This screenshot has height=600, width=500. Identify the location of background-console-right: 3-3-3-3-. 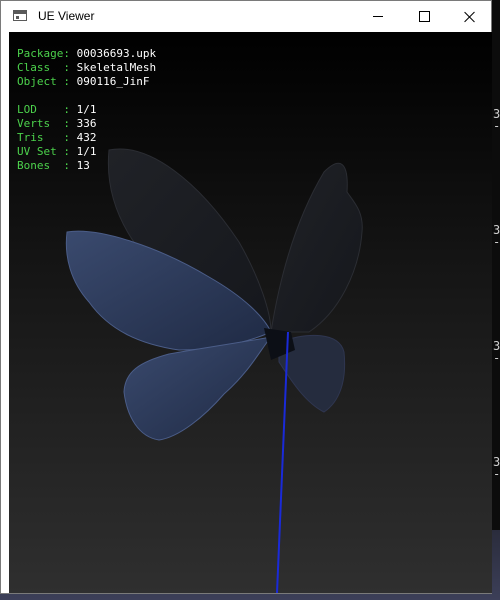
(496, 300).